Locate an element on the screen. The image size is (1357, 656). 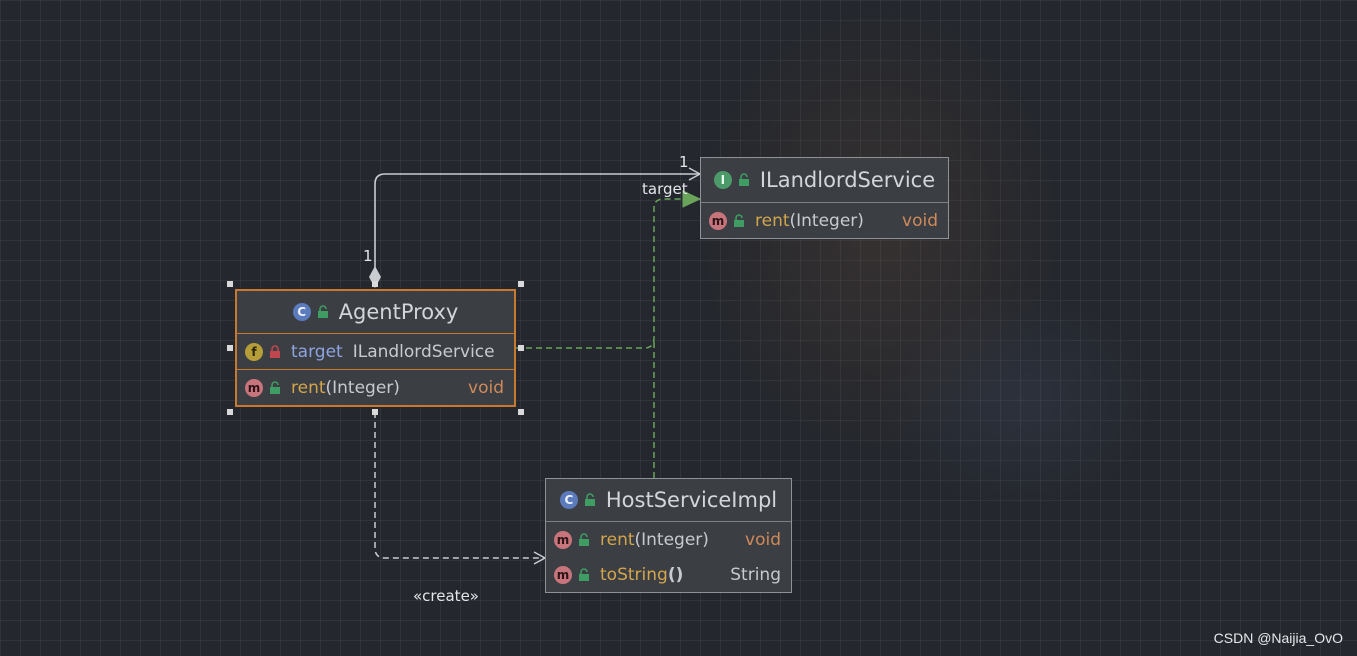
resize-handle-se is located at coordinates (521, 412).